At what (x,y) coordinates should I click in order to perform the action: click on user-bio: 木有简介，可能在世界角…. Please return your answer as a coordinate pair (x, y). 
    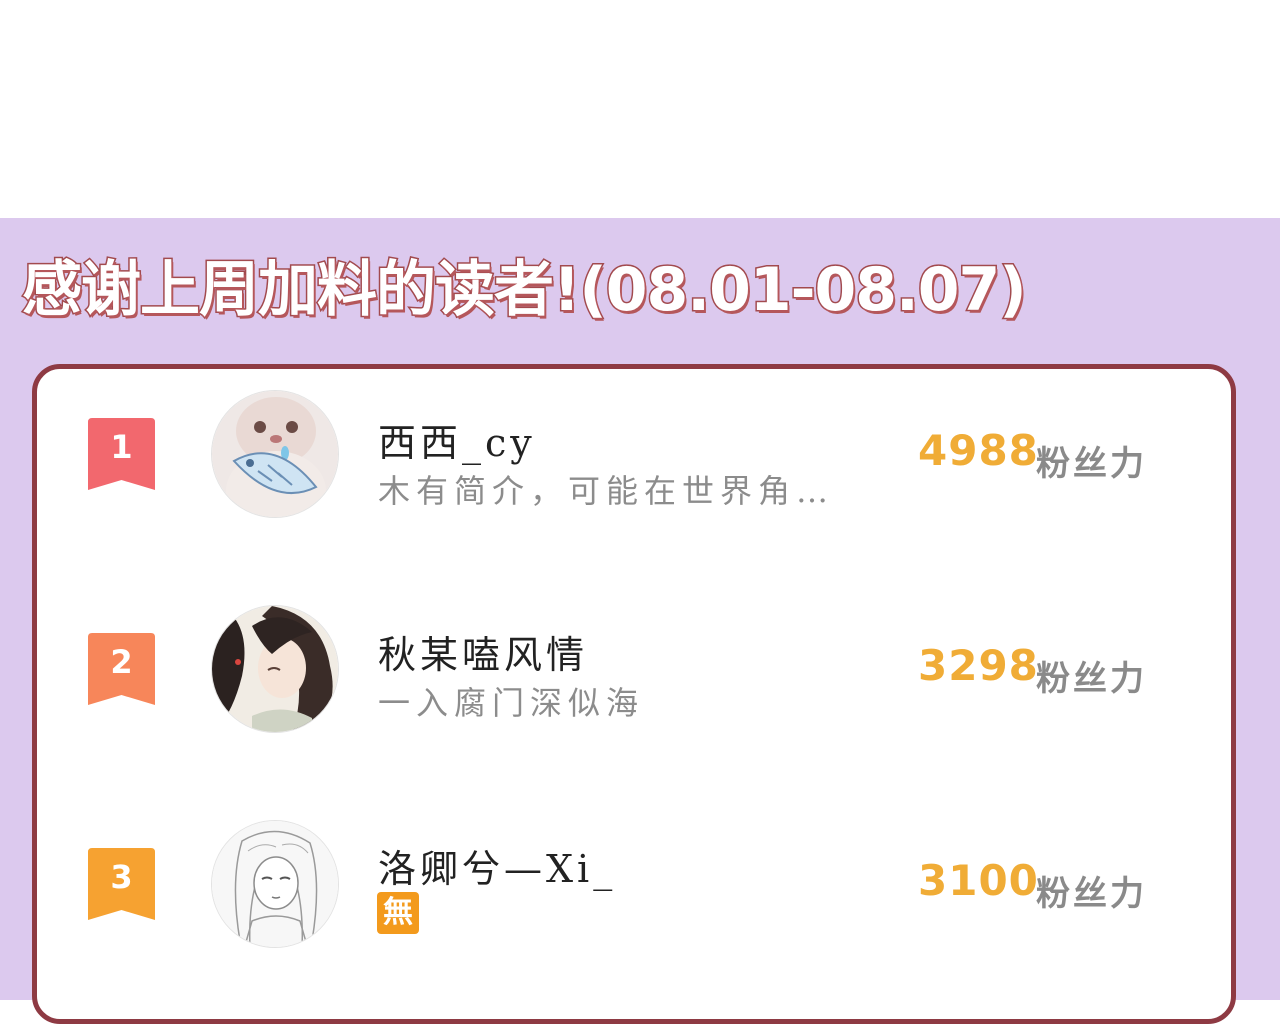
    Looking at the image, I should click on (606, 491).